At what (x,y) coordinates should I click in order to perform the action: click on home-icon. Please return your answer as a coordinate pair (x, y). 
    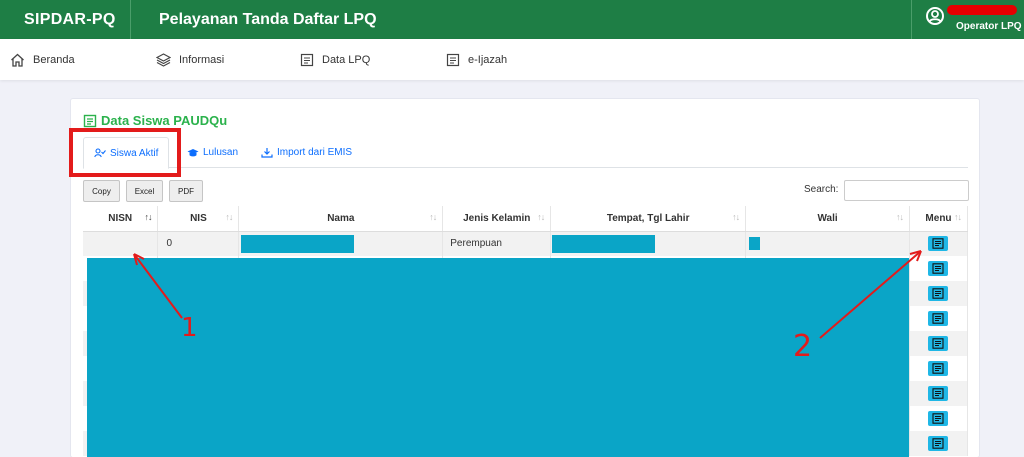
    Looking at the image, I should click on (17, 60).